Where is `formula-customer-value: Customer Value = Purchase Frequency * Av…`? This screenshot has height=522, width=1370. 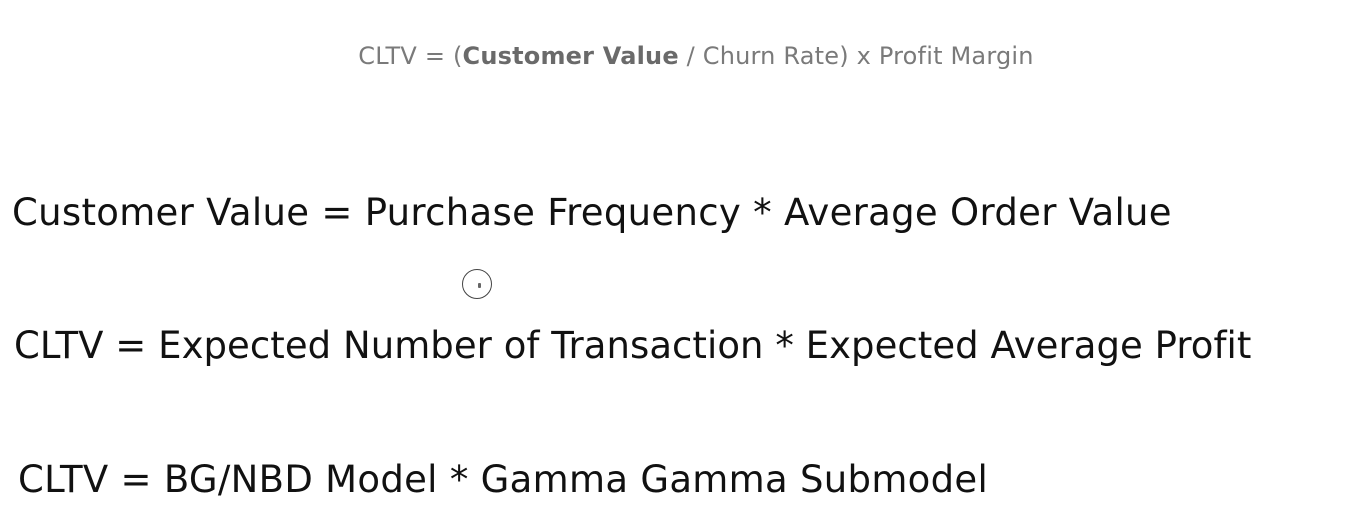 formula-customer-value: Customer Value = Purchase Frequency * Av… is located at coordinates (592, 212).